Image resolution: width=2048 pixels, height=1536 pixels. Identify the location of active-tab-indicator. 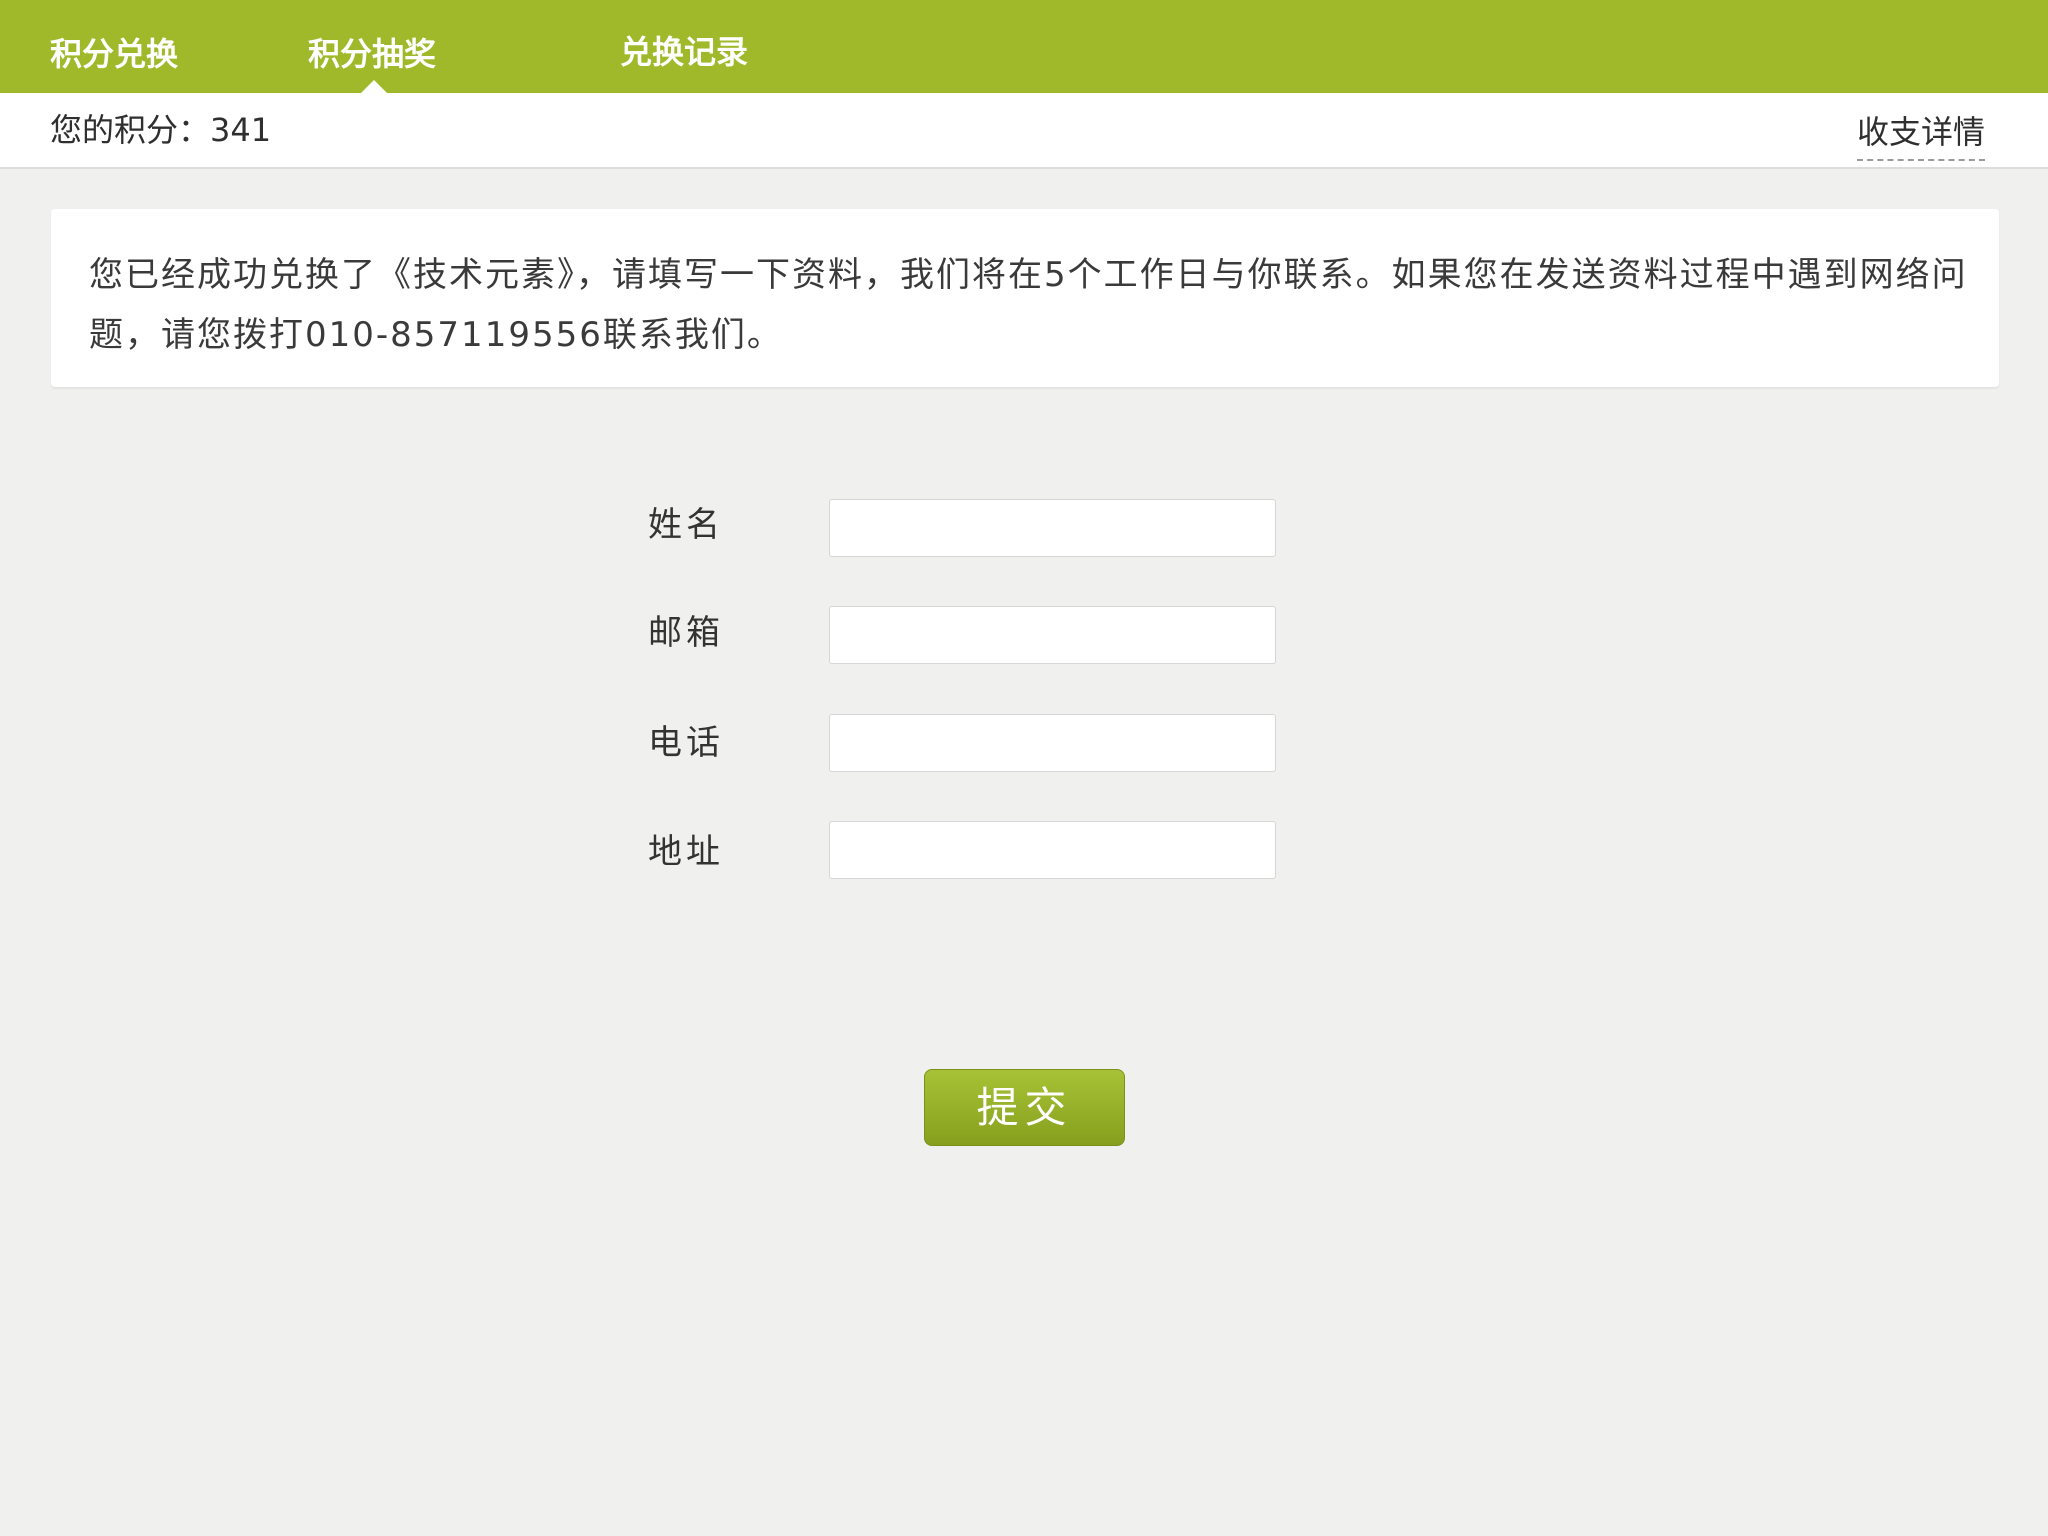
(374, 86).